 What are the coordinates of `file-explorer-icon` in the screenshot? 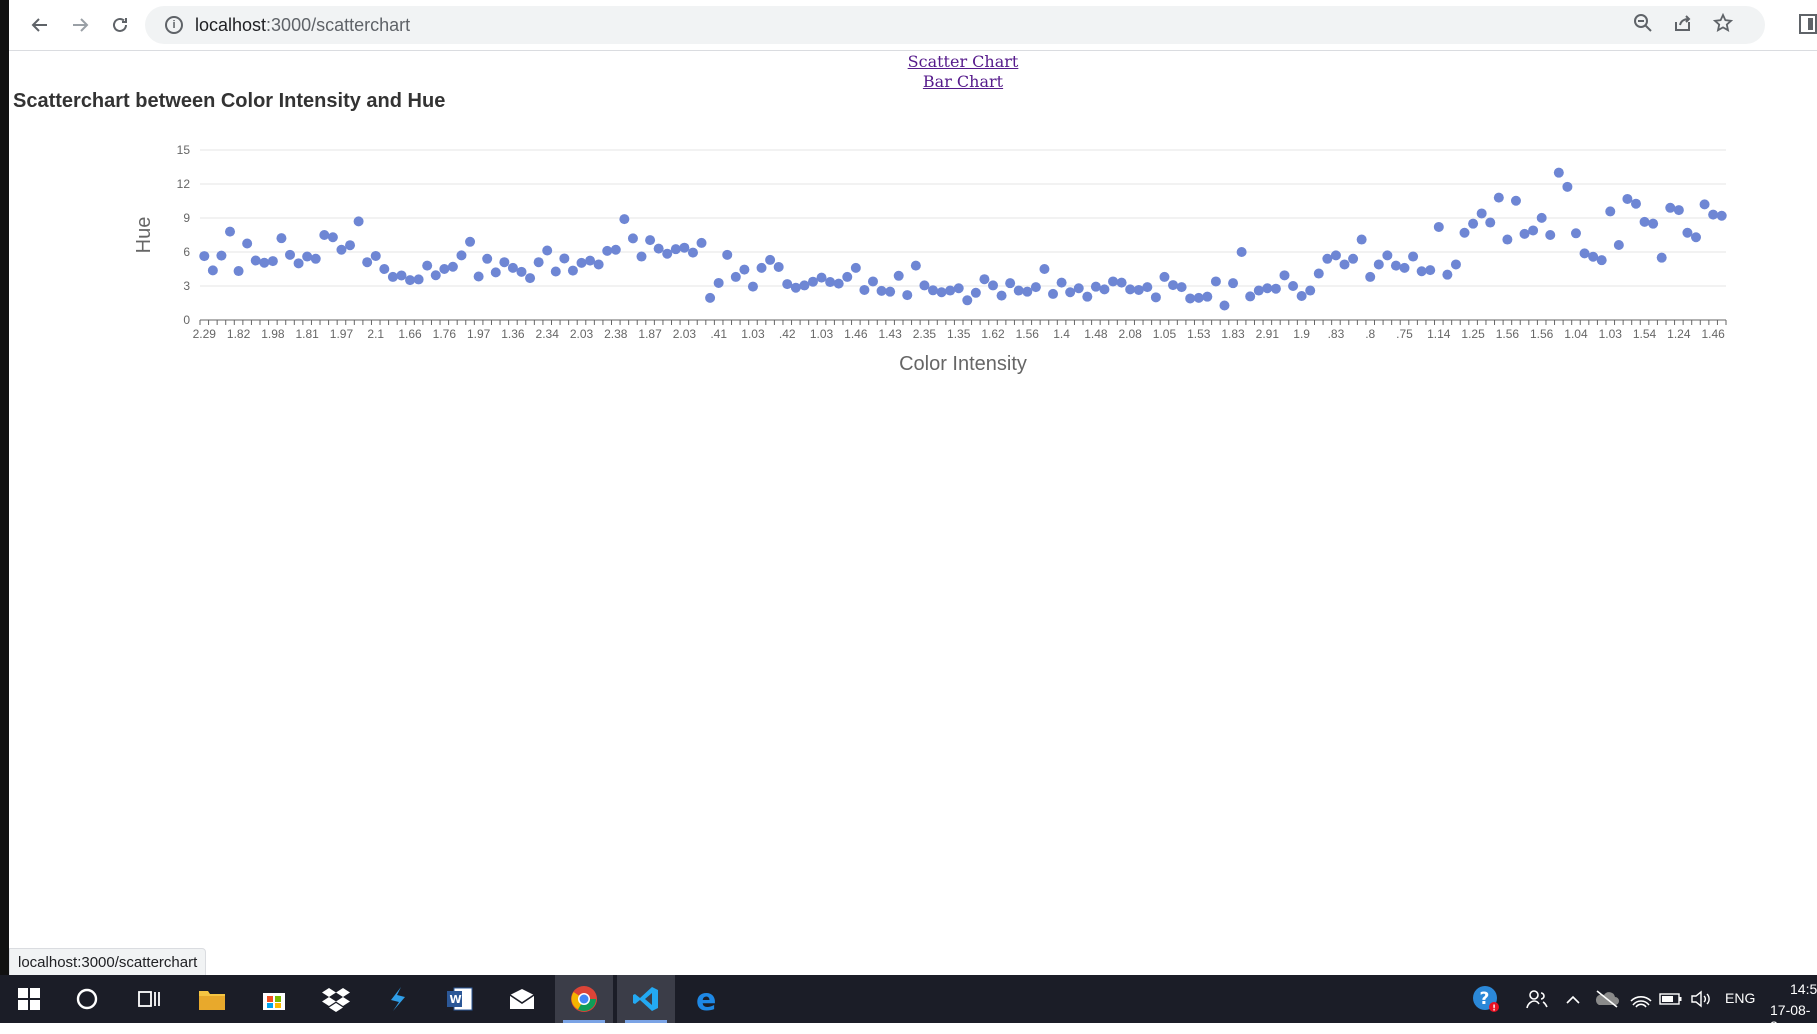 It's located at (212, 999).